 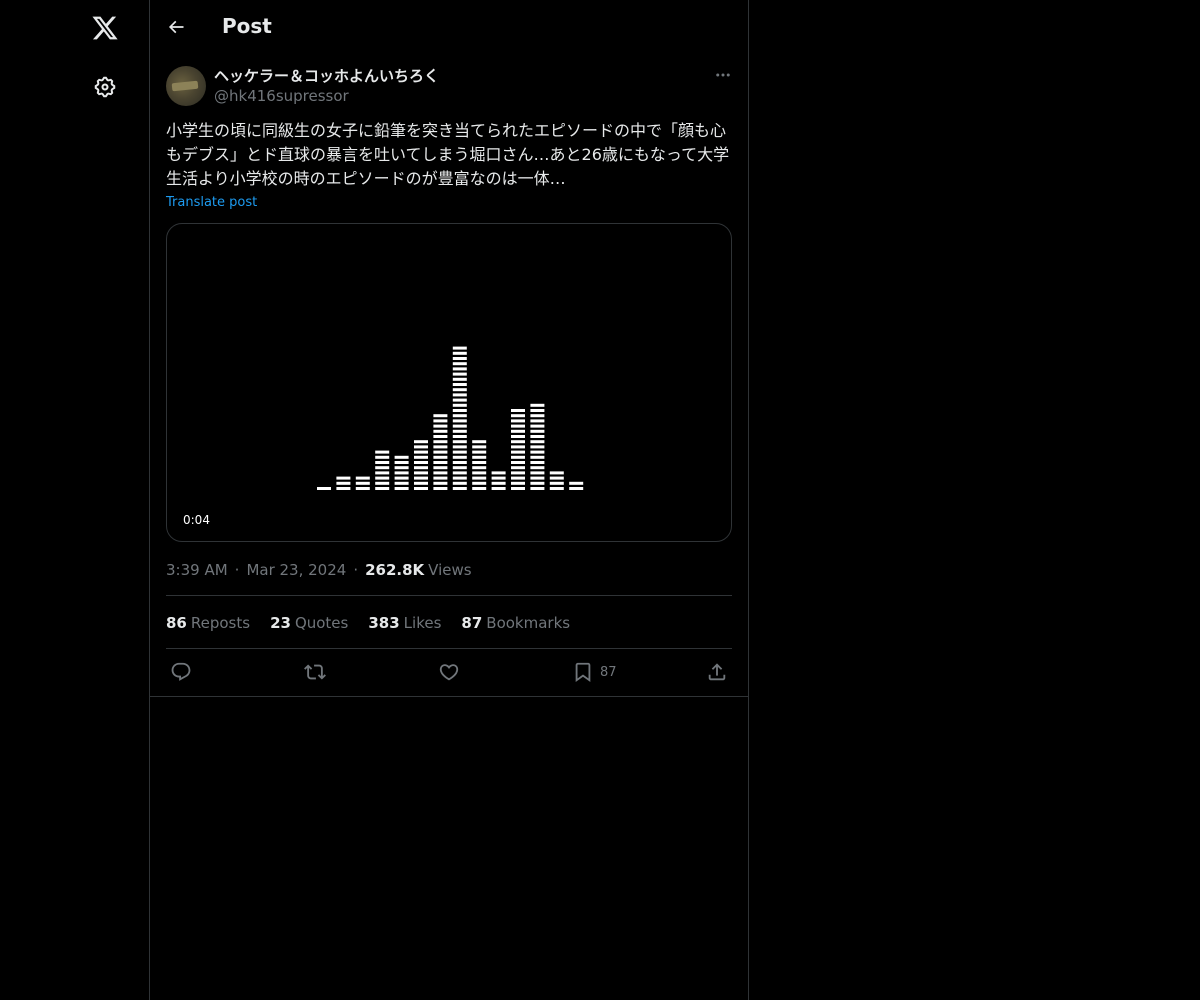 What do you see at coordinates (186, 86) in the screenshot?
I see `avatar` at bounding box center [186, 86].